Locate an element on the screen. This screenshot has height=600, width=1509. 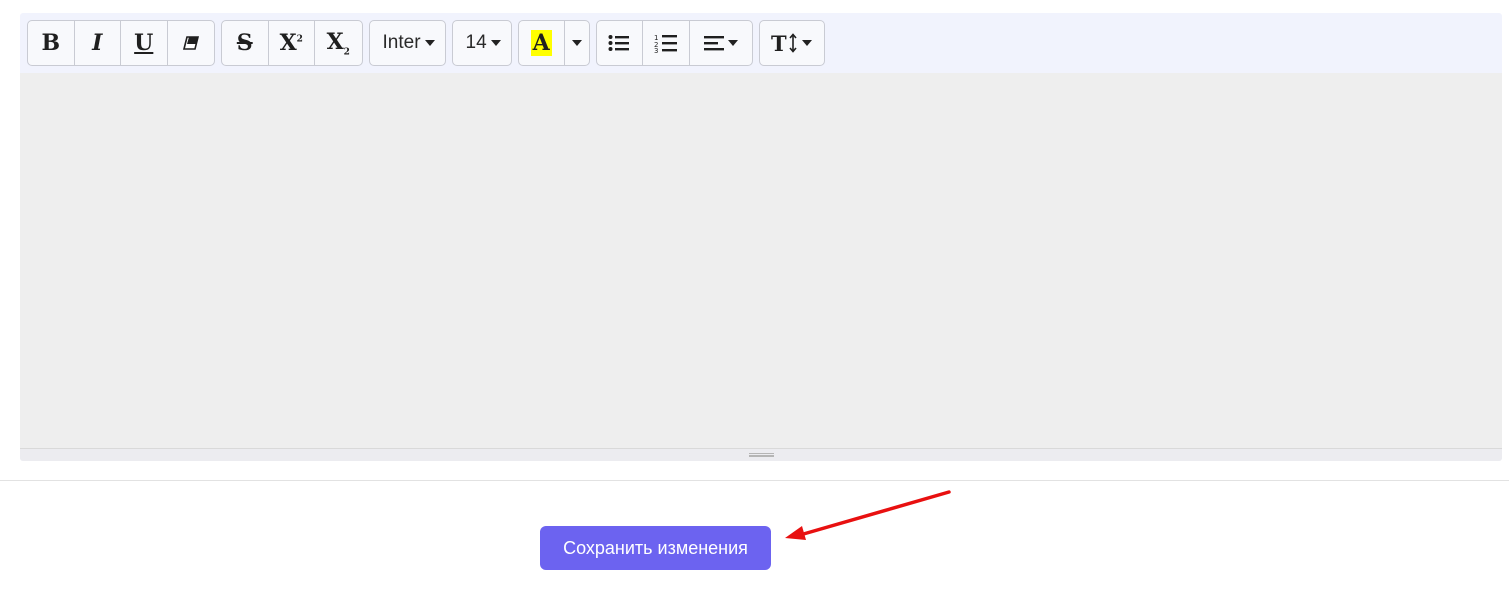
divider is located at coordinates (754, 480).